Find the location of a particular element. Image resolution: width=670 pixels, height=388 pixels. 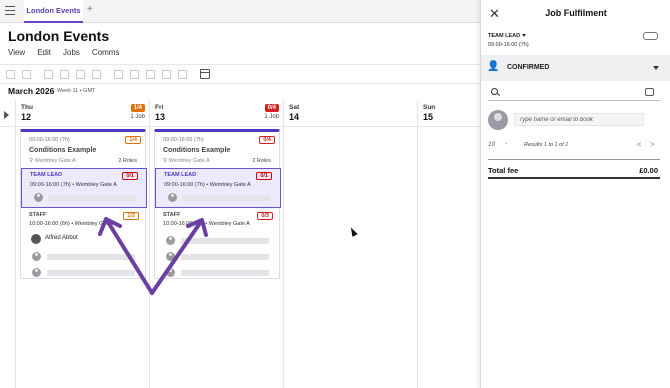

user-check-icon: 👤 is located at coordinates (493, 66).